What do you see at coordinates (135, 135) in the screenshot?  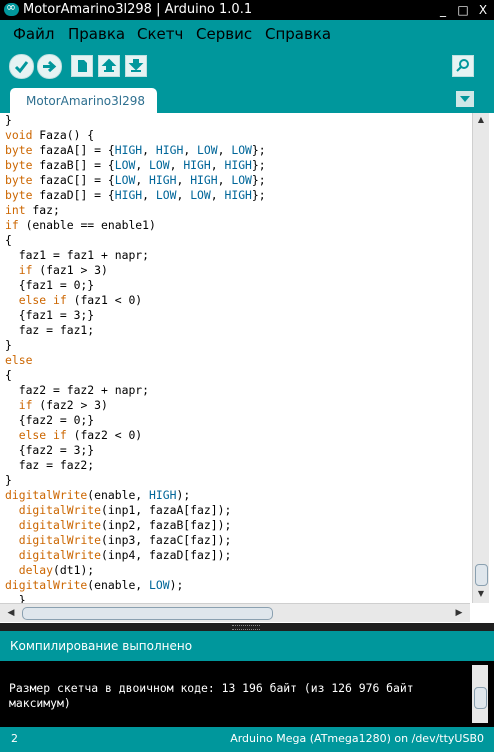 I see `code-line: void Faza() {` at bounding box center [135, 135].